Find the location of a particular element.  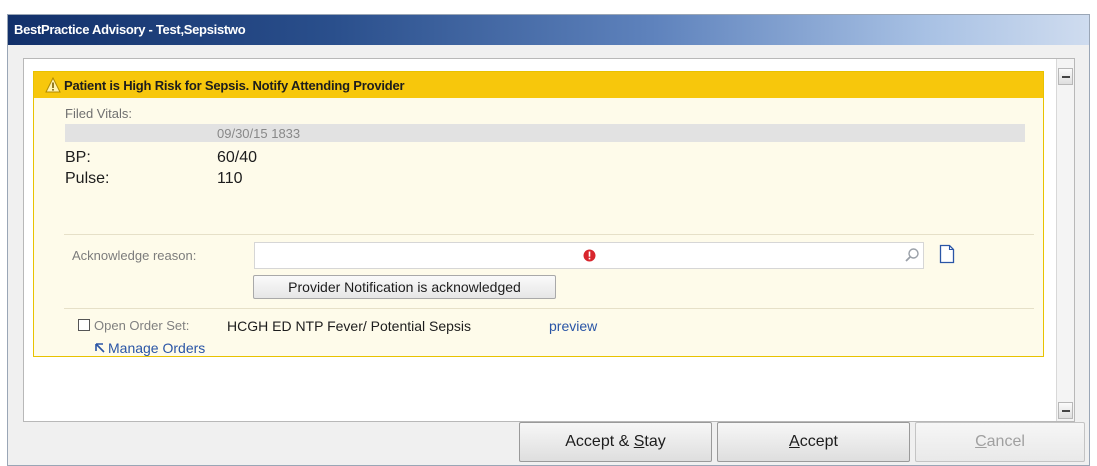

open-order-set-checkbox is located at coordinates (84, 325).